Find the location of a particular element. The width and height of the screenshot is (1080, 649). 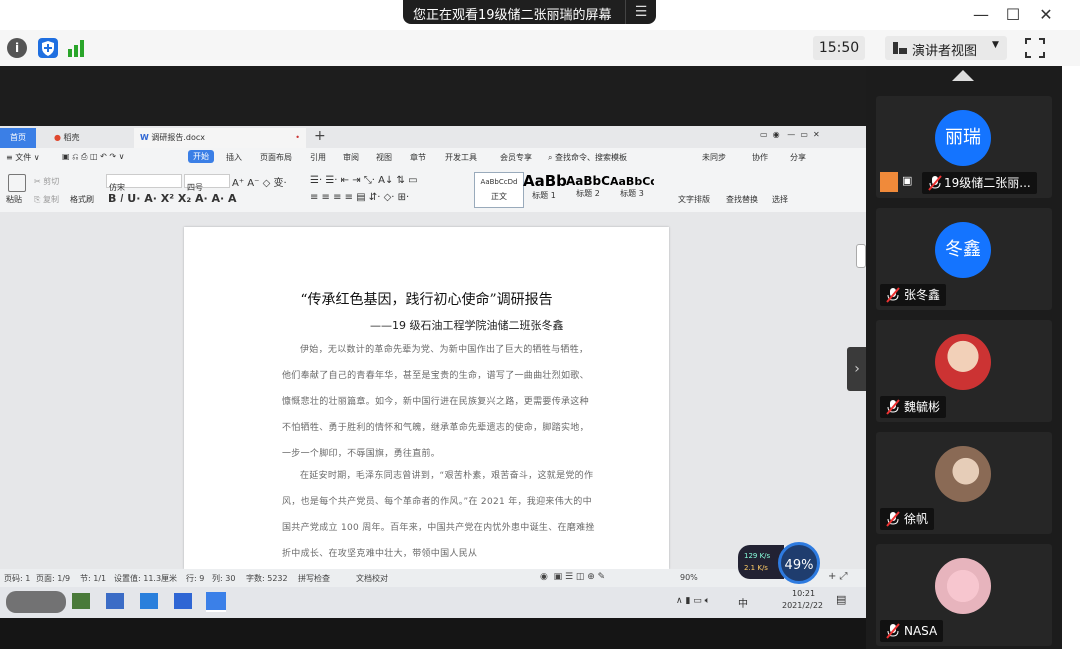

style-normal: AaBbCcDd 正文 is located at coordinates (499, 190).